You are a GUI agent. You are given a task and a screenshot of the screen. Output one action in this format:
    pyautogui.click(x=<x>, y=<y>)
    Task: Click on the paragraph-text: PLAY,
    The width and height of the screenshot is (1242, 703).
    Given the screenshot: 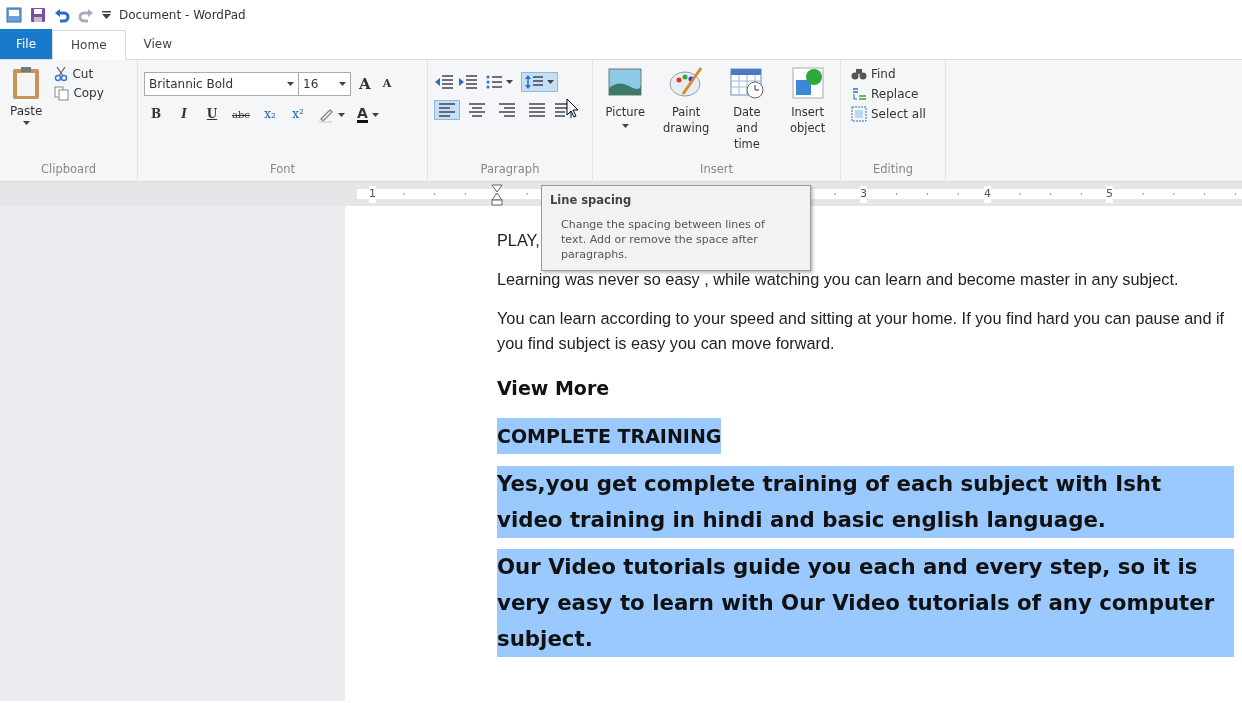 What is the action you would take?
    pyautogui.click(x=518, y=240)
    